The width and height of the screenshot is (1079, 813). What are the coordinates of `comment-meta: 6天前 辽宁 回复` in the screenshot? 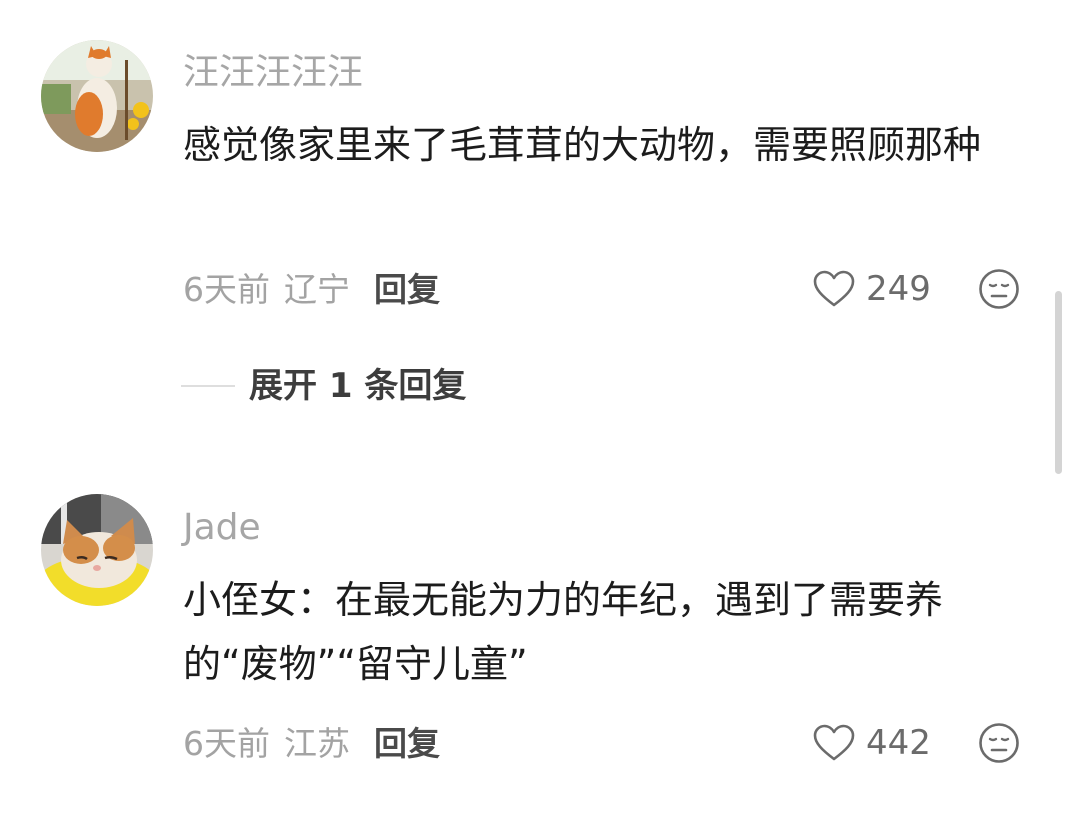 It's located at (311, 289).